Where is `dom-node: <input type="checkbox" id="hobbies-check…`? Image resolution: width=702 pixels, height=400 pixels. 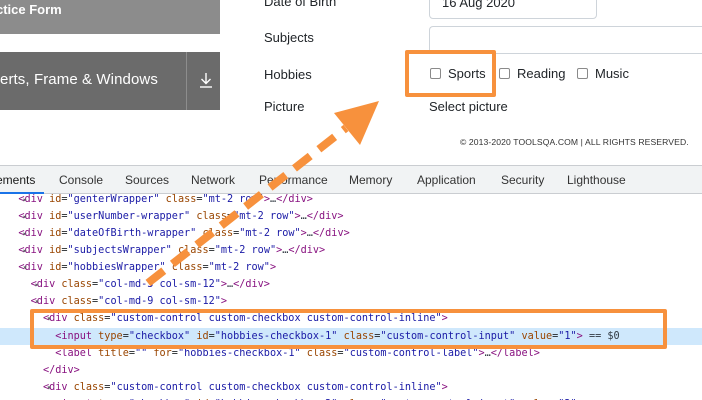
dom-node: <input type="checkbox" id="hobbies-check… is located at coordinates (351, 398).